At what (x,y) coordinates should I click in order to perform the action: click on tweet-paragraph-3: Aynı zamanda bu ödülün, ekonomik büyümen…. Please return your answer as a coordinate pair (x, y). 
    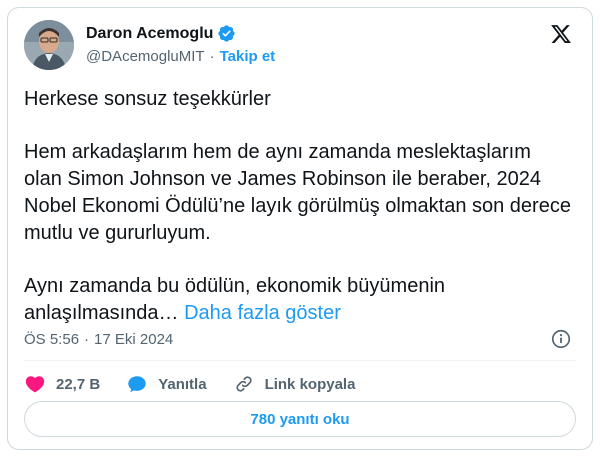
    Looking at the image, I should click on (298, 300).